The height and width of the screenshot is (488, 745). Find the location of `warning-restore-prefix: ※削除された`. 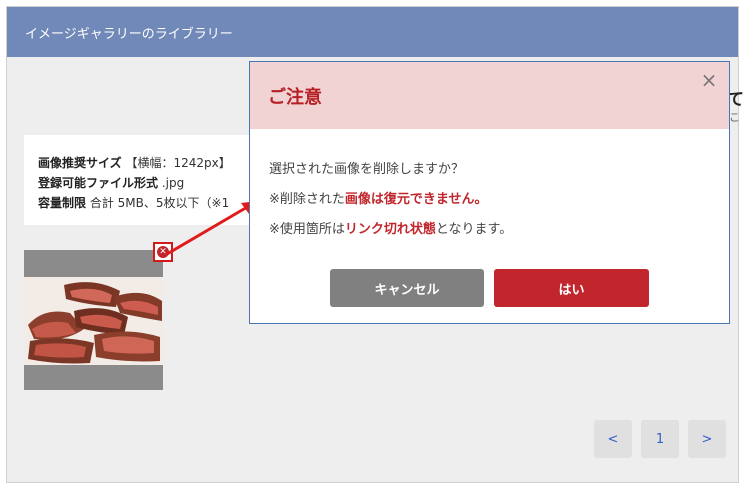

warning-restore-prefix: ※削除された is located at coordinates (307, 199).